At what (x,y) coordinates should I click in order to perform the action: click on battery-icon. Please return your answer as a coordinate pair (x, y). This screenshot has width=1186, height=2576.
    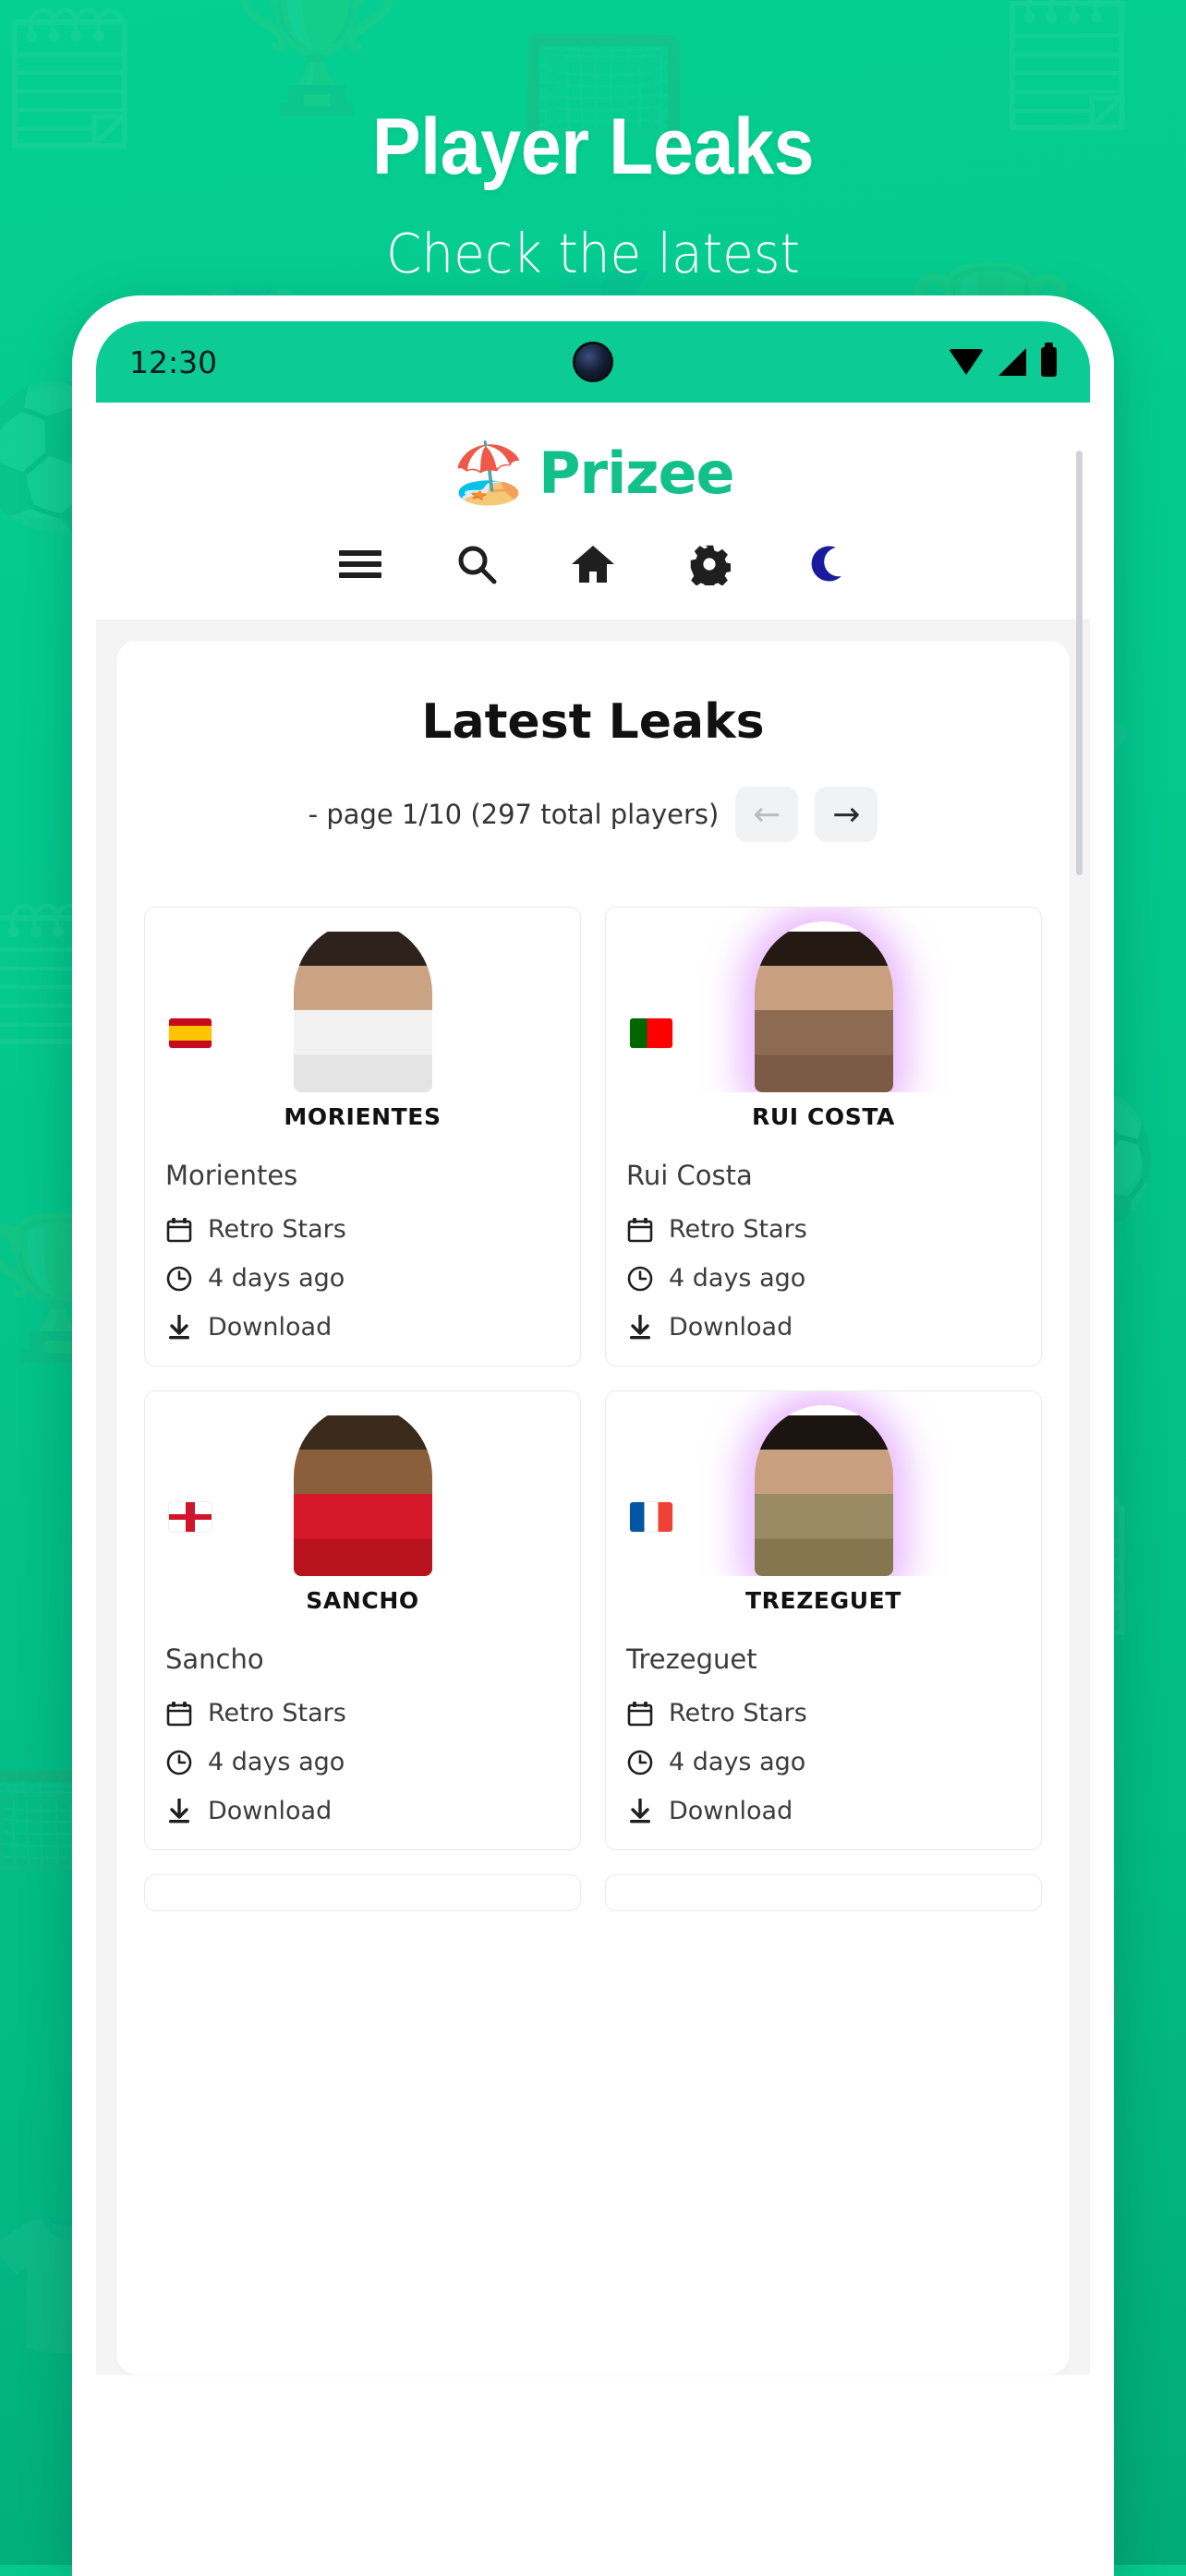
    Looking at the image, I should click on (1049, 360).